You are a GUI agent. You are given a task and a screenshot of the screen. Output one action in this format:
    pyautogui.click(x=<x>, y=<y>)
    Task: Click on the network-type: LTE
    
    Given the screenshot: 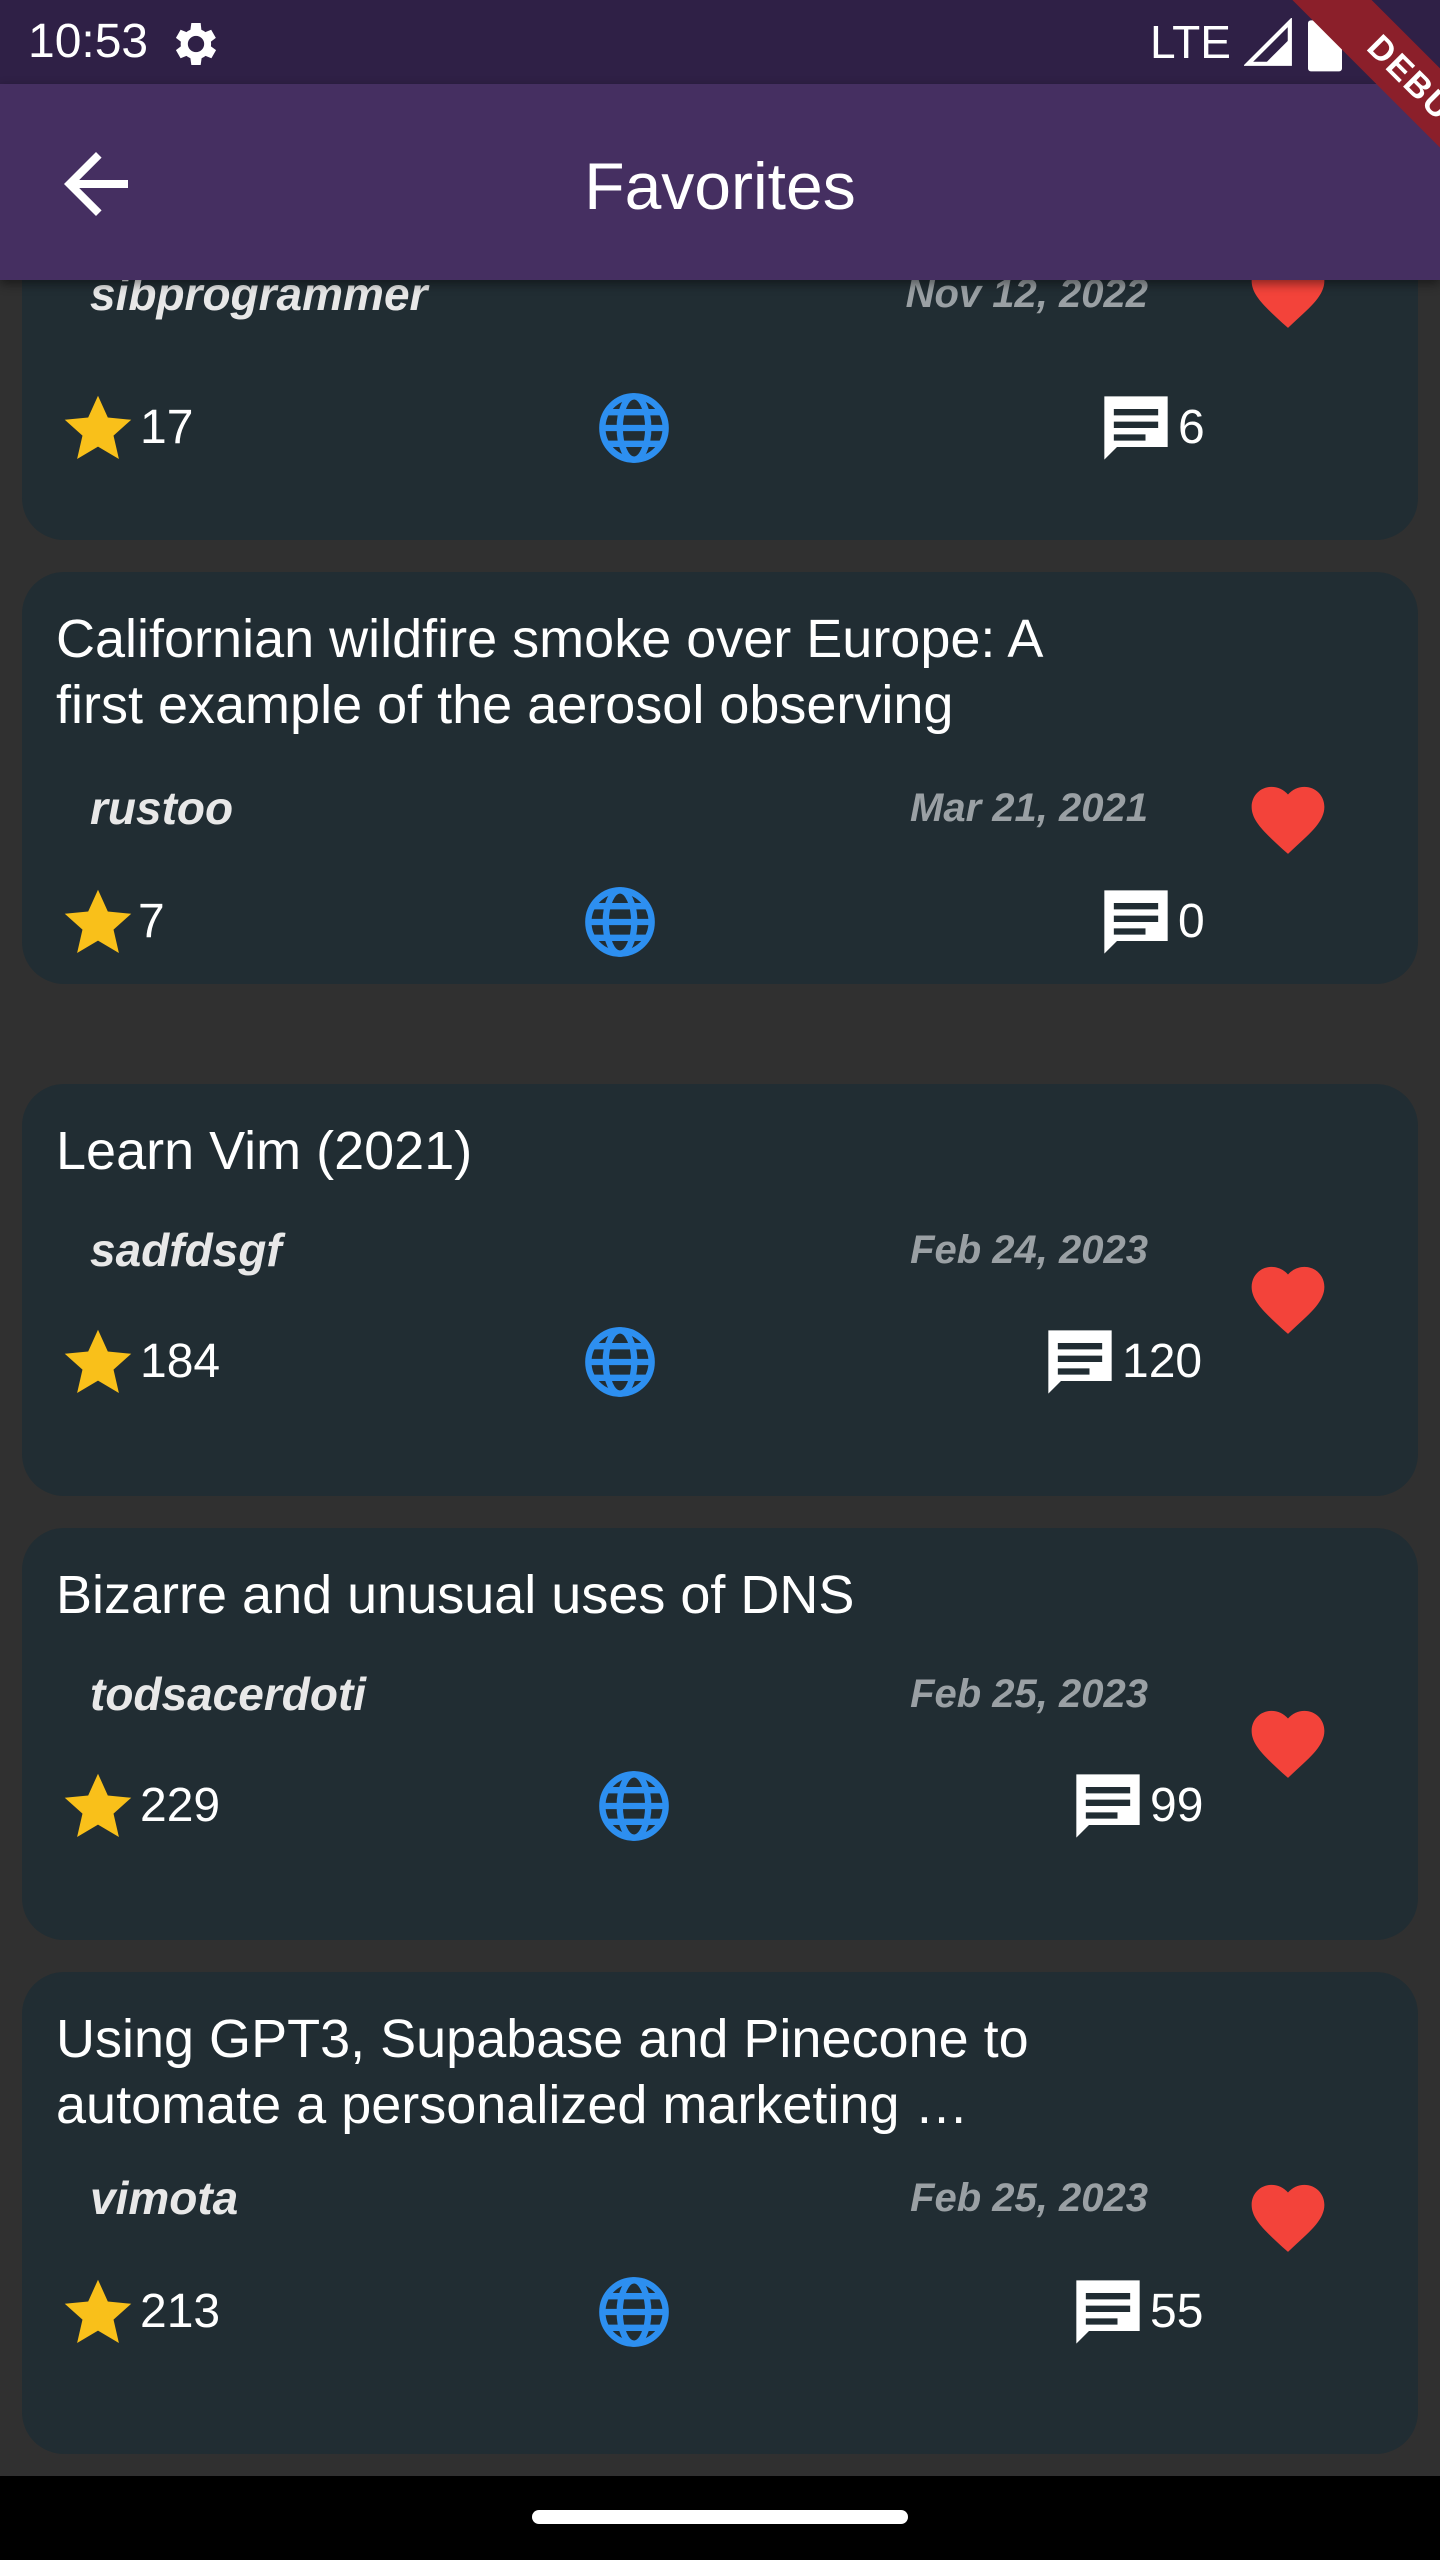 What is the action you would take?
    pyautogui.click(x=1190, y=42)
    